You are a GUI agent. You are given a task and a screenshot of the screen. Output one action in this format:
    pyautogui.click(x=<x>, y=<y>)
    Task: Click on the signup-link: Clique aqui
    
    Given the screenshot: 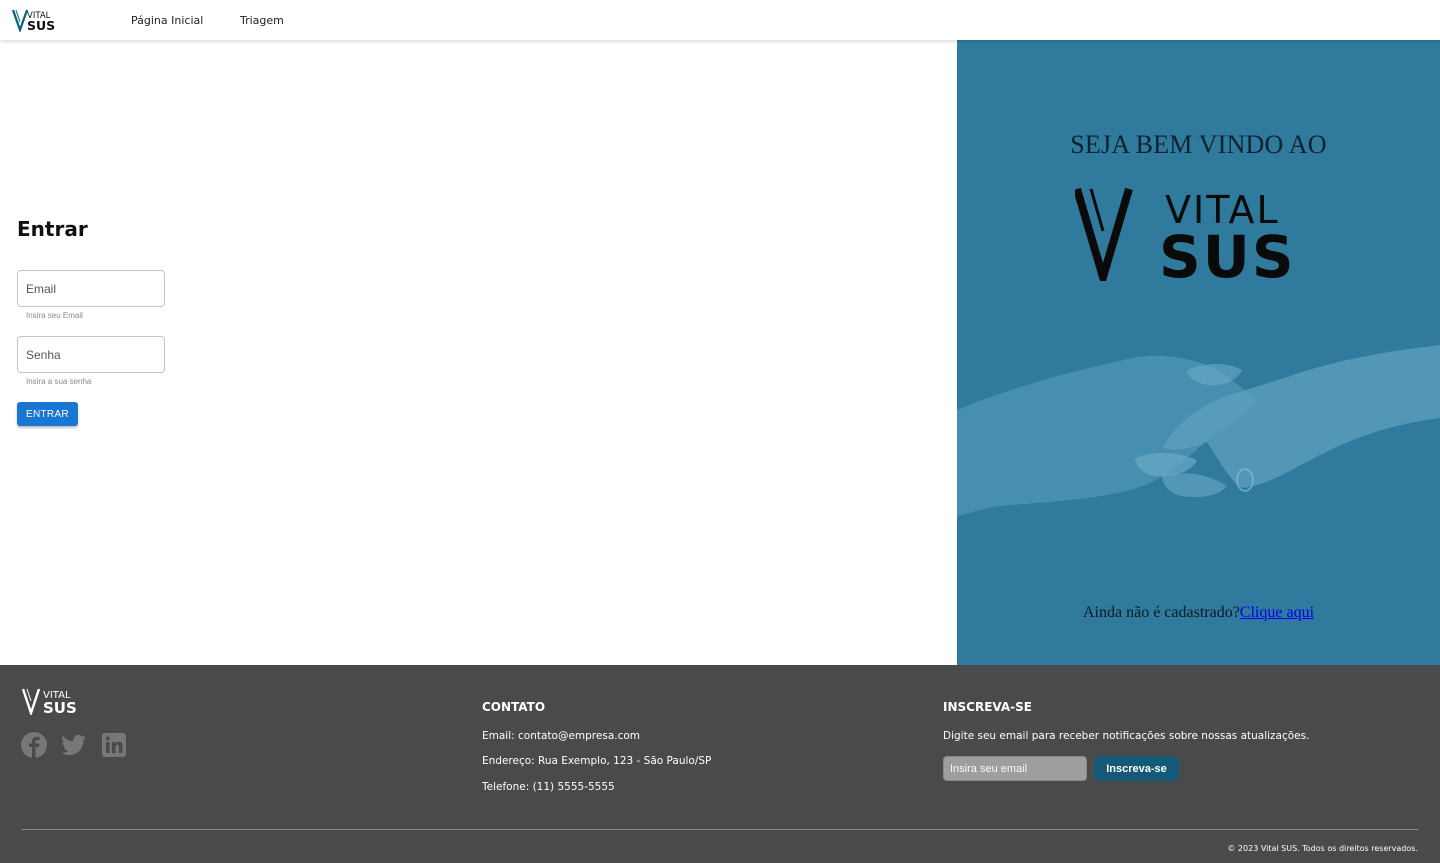 What is the action you would take?
    pyautogui.click(x=1277, y=612)
    